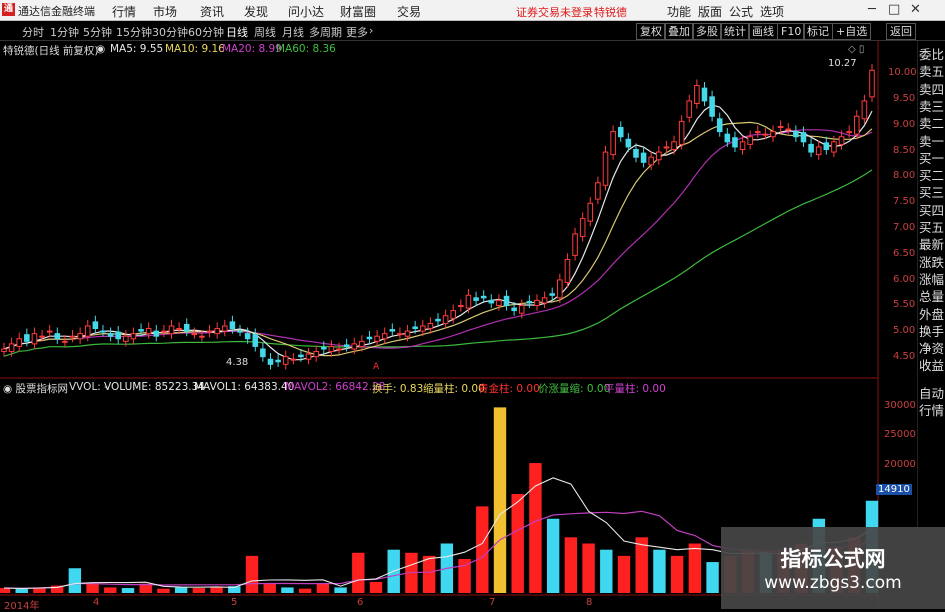  What do you see at coordinates (763, 31) in the screenshot?
I see `tool-draw: 画线` at bounding box center [763, 31].